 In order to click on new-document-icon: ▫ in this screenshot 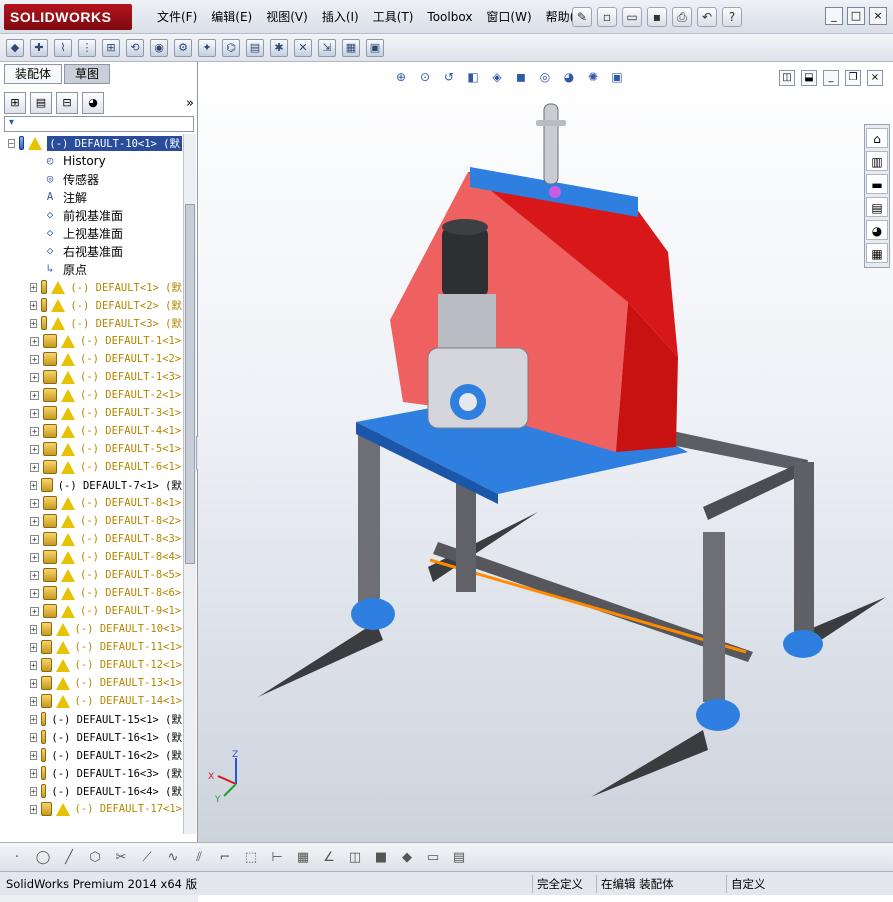, I will do `click(607, 17)`.